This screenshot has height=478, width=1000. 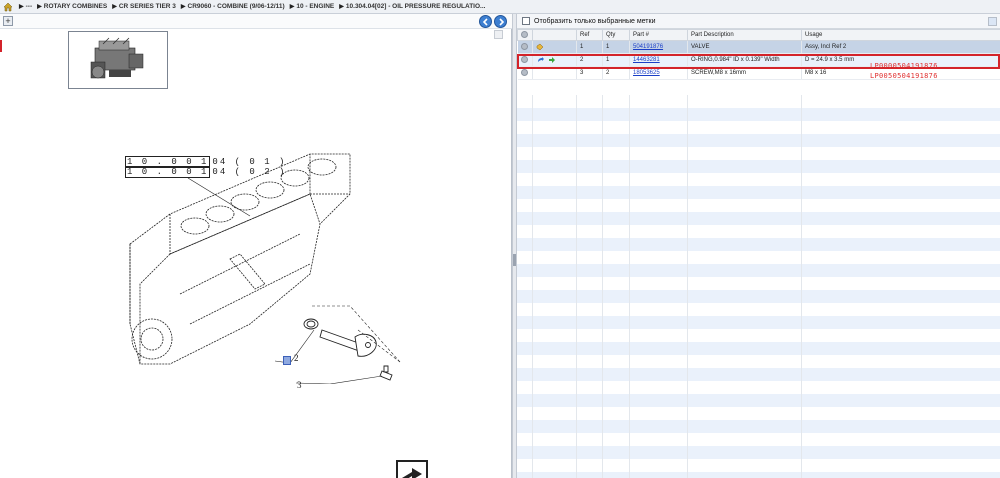 I want to click on show-selected-checkbox, so click(x=526, y=21).